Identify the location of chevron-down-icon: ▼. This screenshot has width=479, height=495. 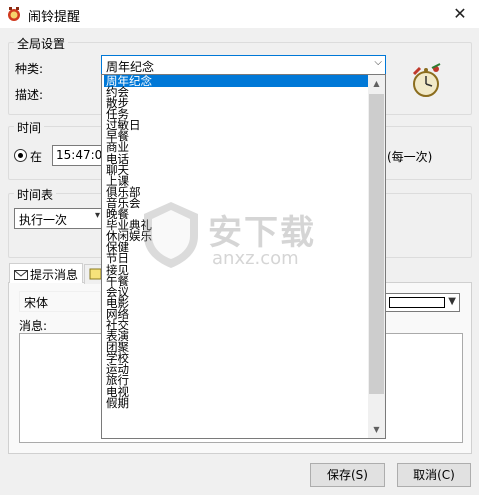
(452, 301).